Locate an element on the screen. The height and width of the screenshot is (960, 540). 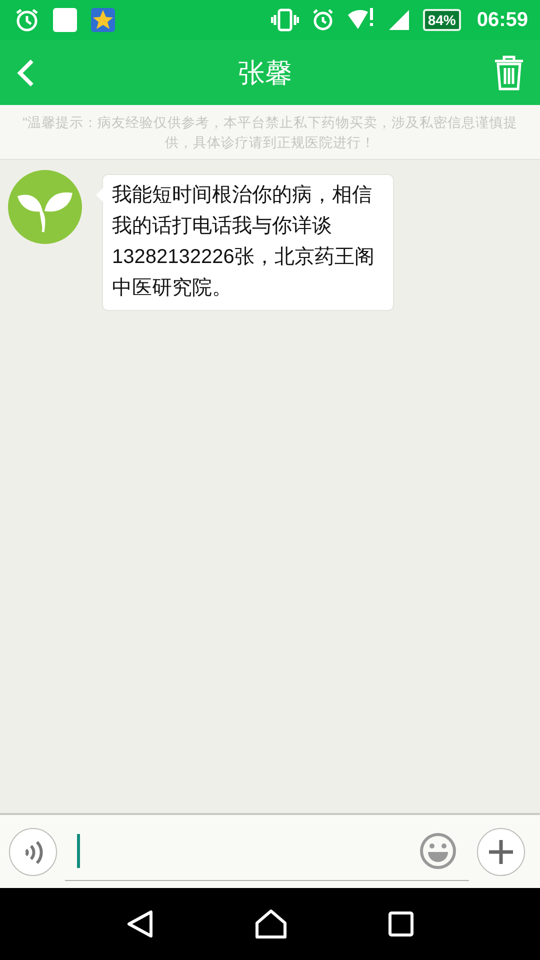
message-bubble: 我能短时间根治你的病，相信我的话打电话我与你详谈13282132226张，北京药王阁中医研究院。 is located at coordinates (248, 242).